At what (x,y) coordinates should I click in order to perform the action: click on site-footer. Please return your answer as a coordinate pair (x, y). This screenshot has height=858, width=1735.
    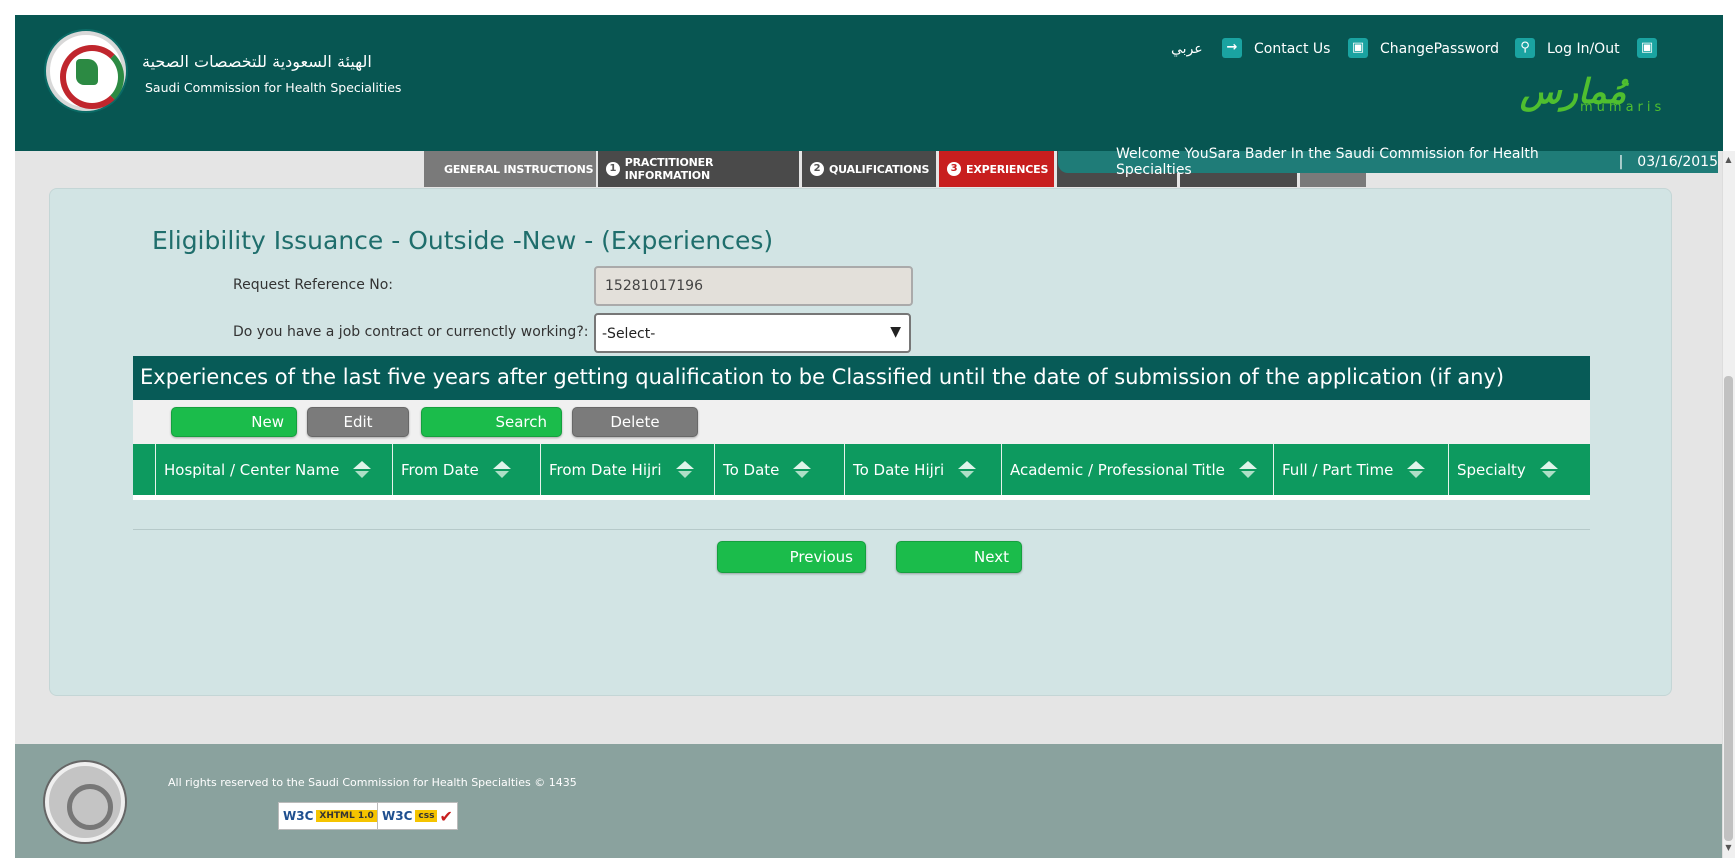
    Looking at the image, I should click on (869, 801).